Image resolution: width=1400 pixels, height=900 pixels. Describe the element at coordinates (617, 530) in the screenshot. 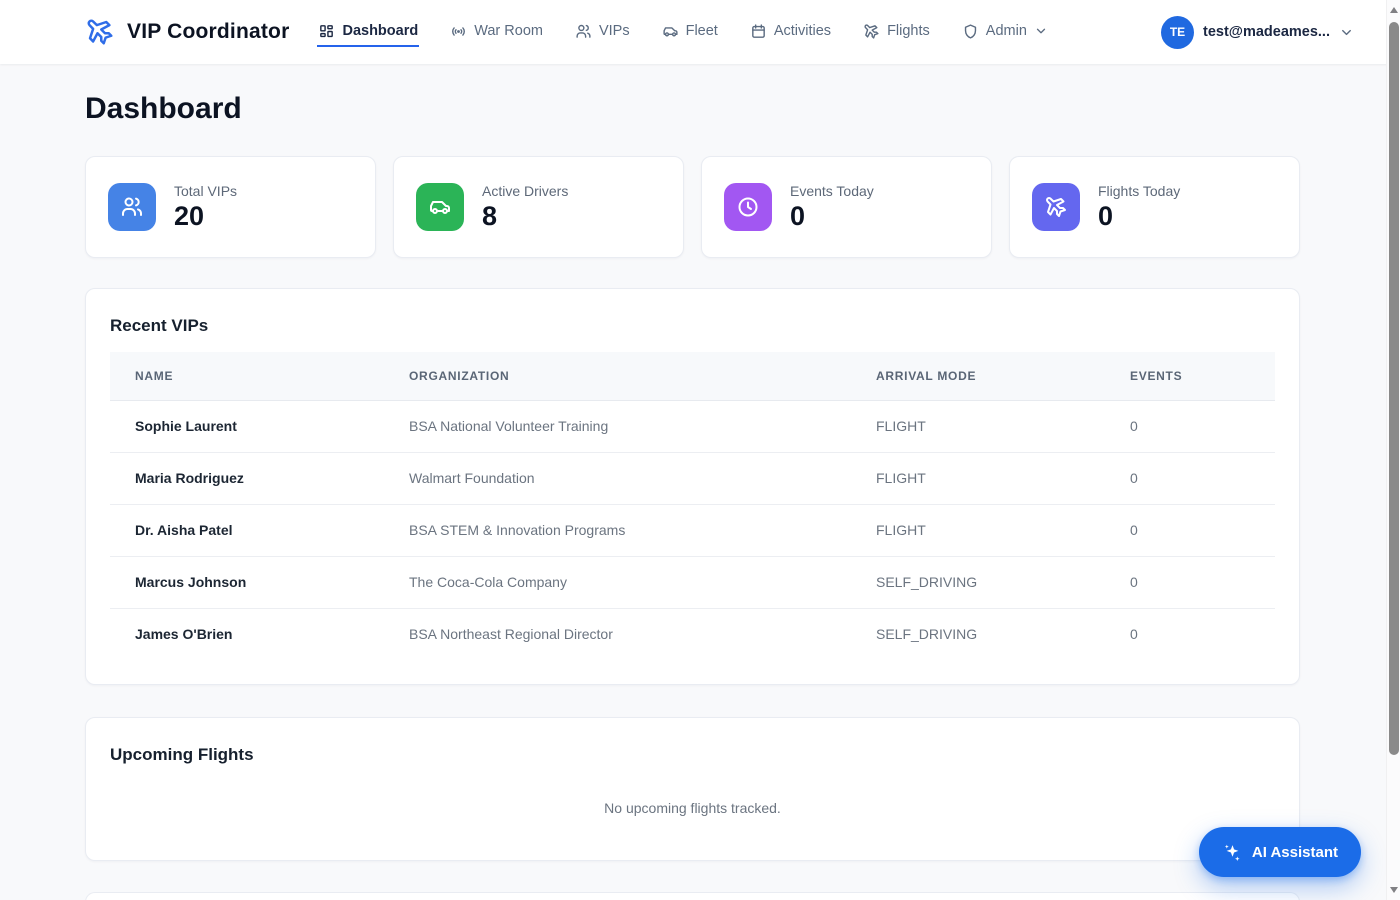

I see `vip-organization: BSA STEM & Innovation Programs` at that location.